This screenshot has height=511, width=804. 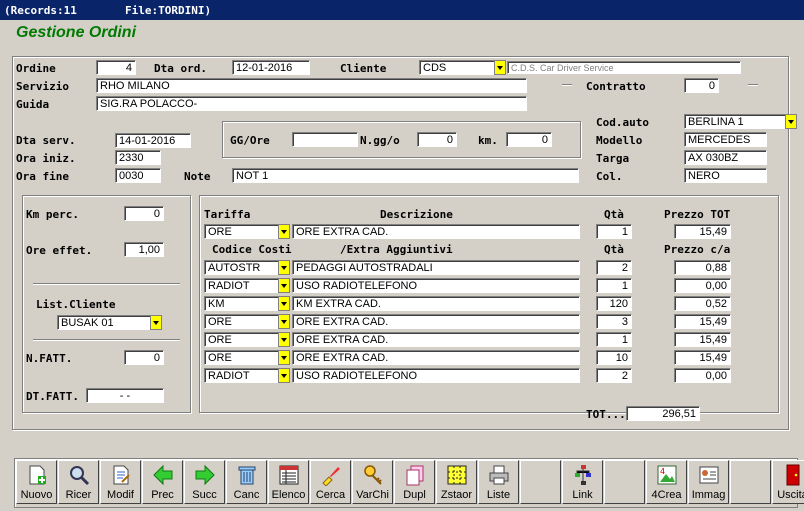 What do you see at coordinates (271, 67) in the screenshot?
I see `dta-ord-field: 12-01-2016` at bounding box center [271, 67].